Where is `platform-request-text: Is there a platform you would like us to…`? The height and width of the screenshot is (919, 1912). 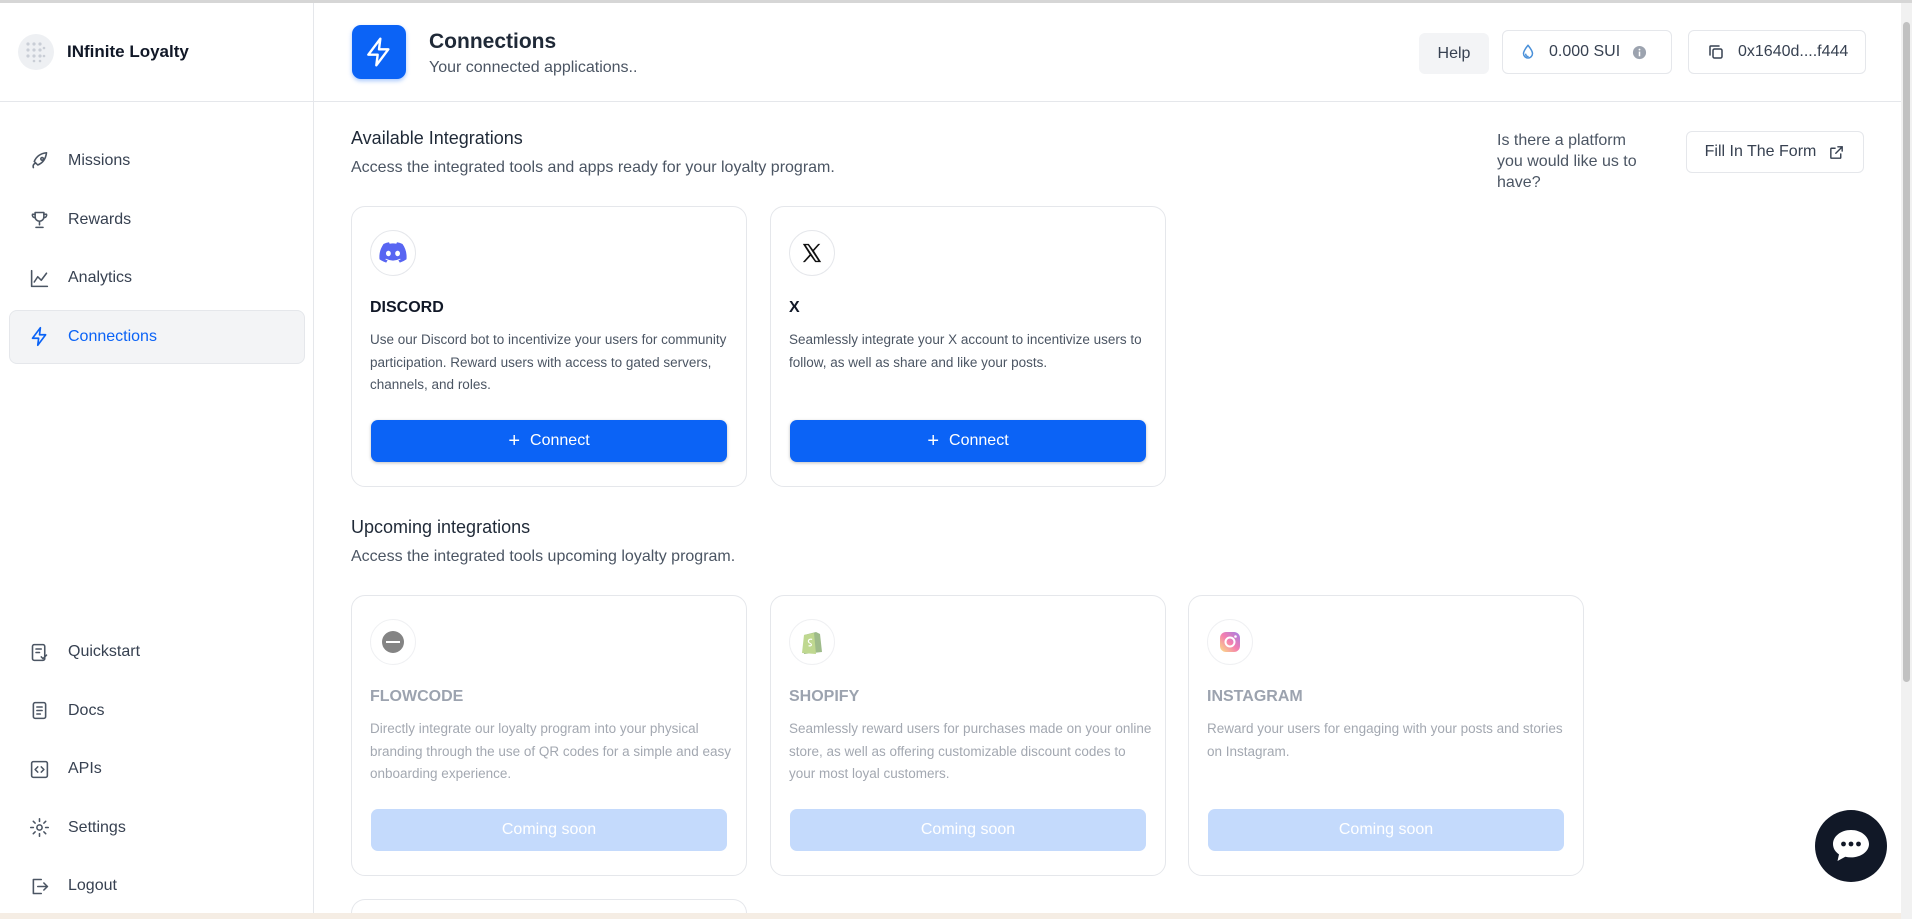
platform-request-text: Is there a platform you would like us to… is located at coordinates (1567, 161).